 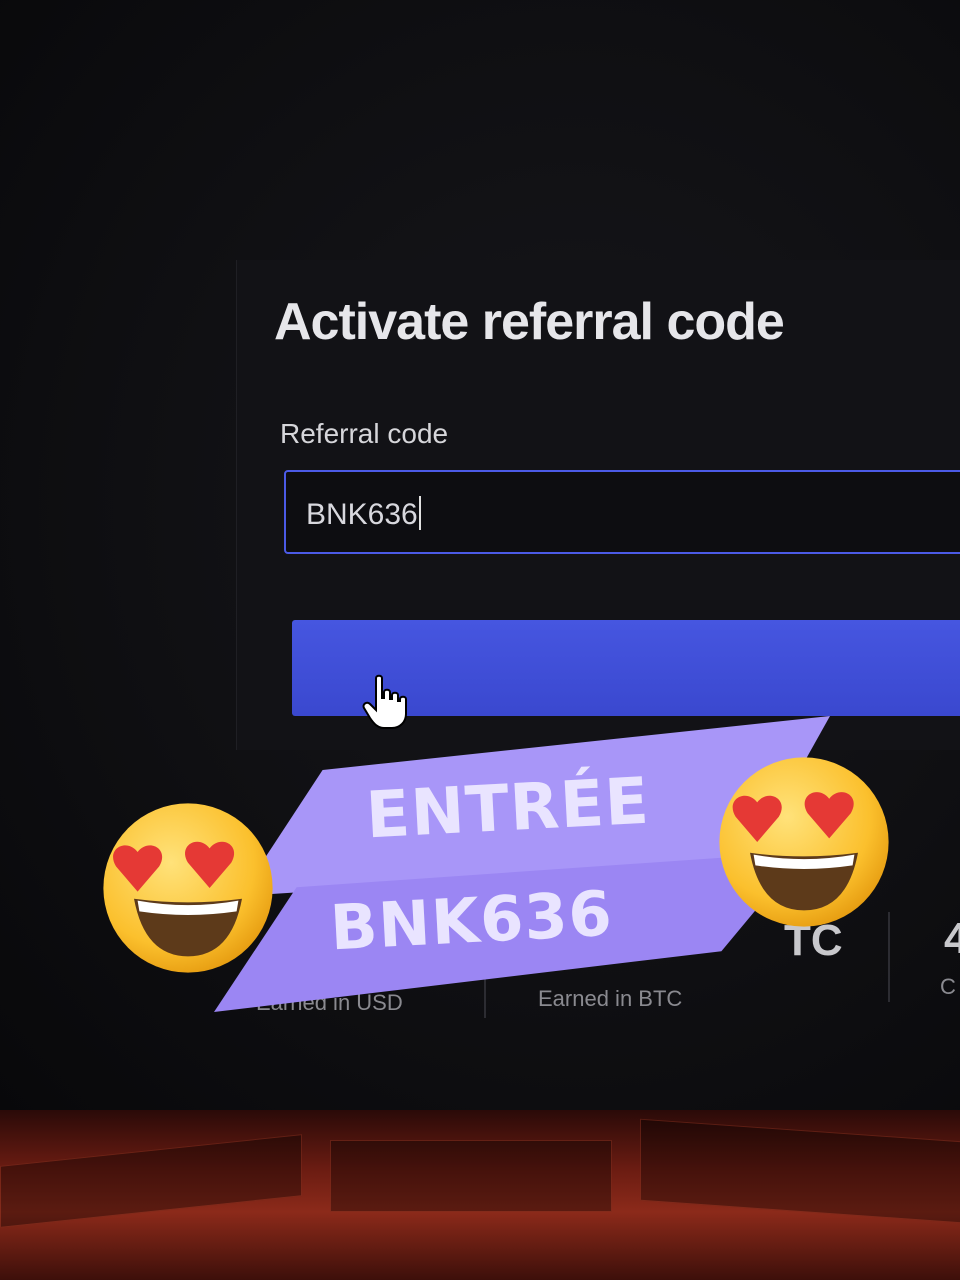 I want to click on referral-code-label: Referral code, so click(x=364, y=433).